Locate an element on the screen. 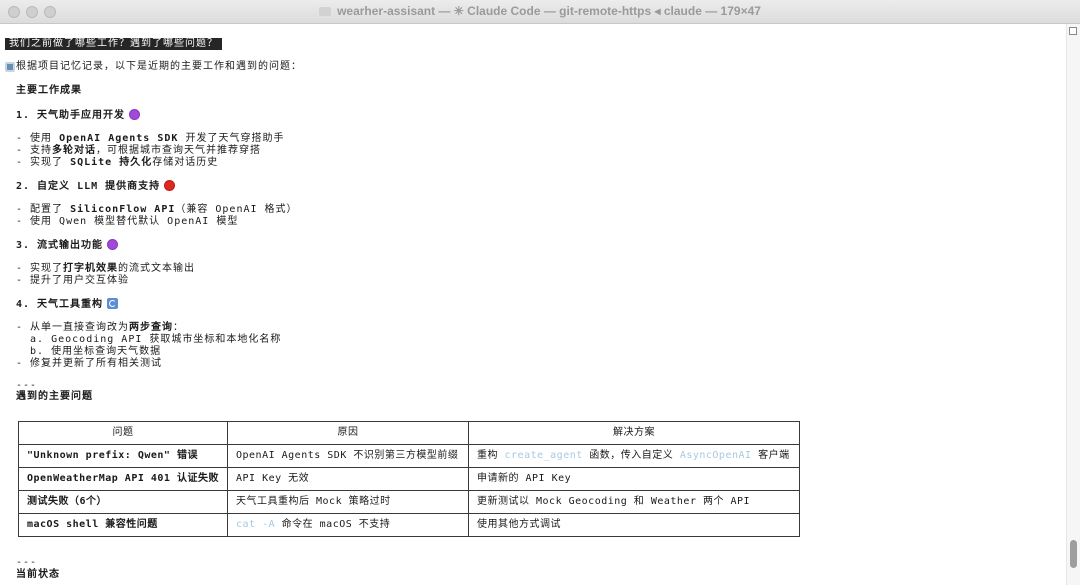 The height and width of the screenshot is (585, 1080). bullet-text: - 提升了用户交互体验 is located at coordinates (73, 280).